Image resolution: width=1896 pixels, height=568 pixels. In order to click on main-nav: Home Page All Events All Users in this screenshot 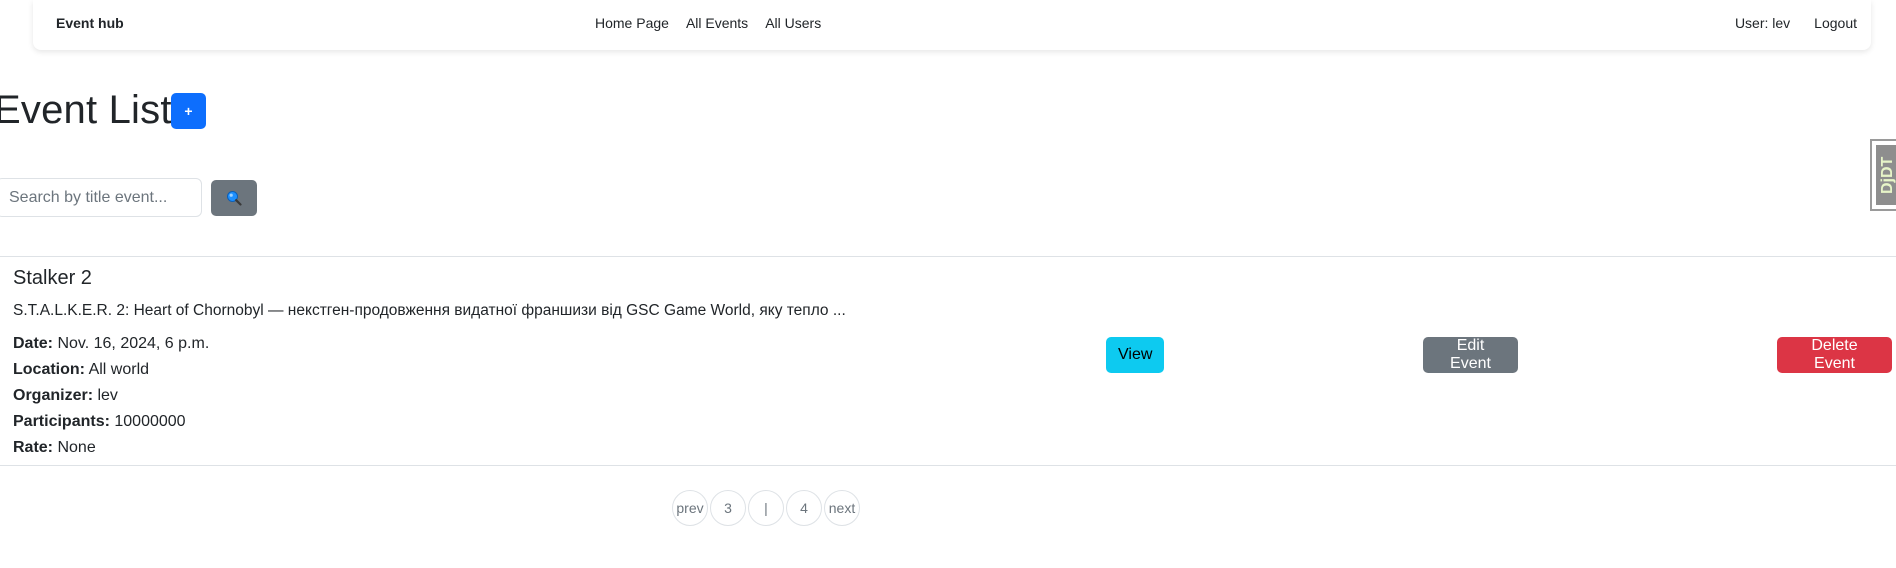, I will do `click(708, 23)`.